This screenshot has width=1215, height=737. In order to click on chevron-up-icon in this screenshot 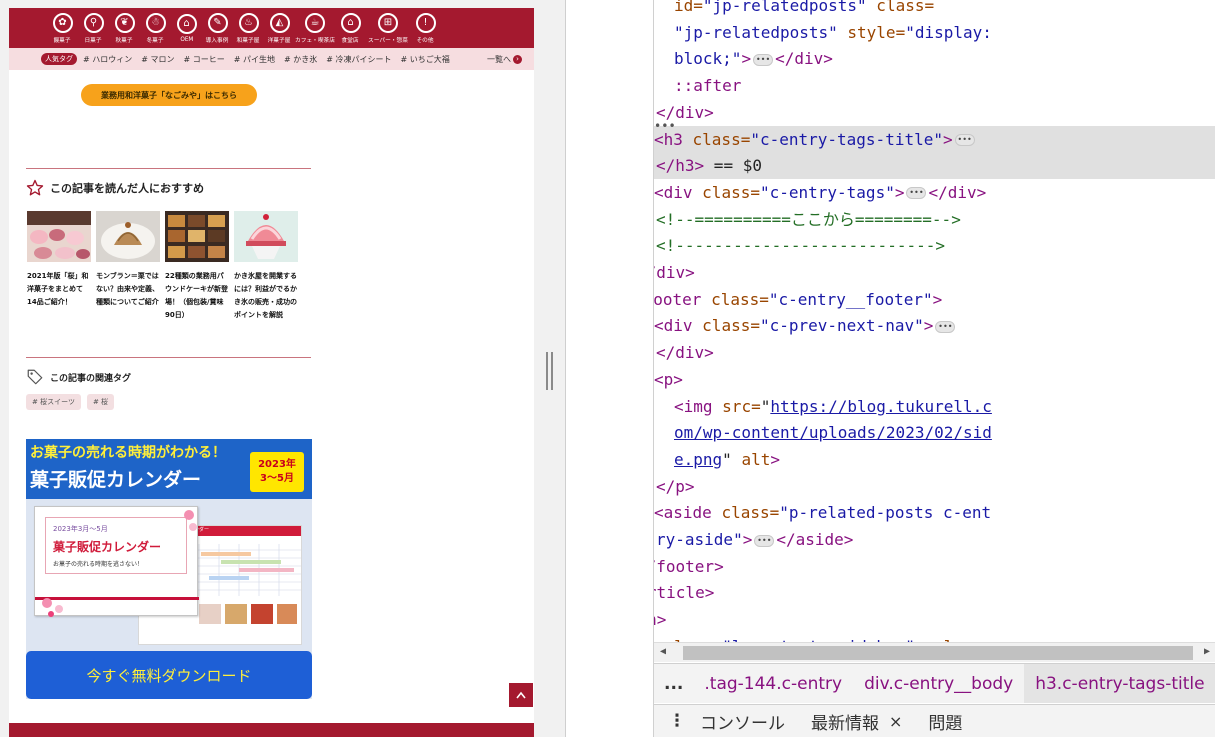, I will do `click(521, 695)`.